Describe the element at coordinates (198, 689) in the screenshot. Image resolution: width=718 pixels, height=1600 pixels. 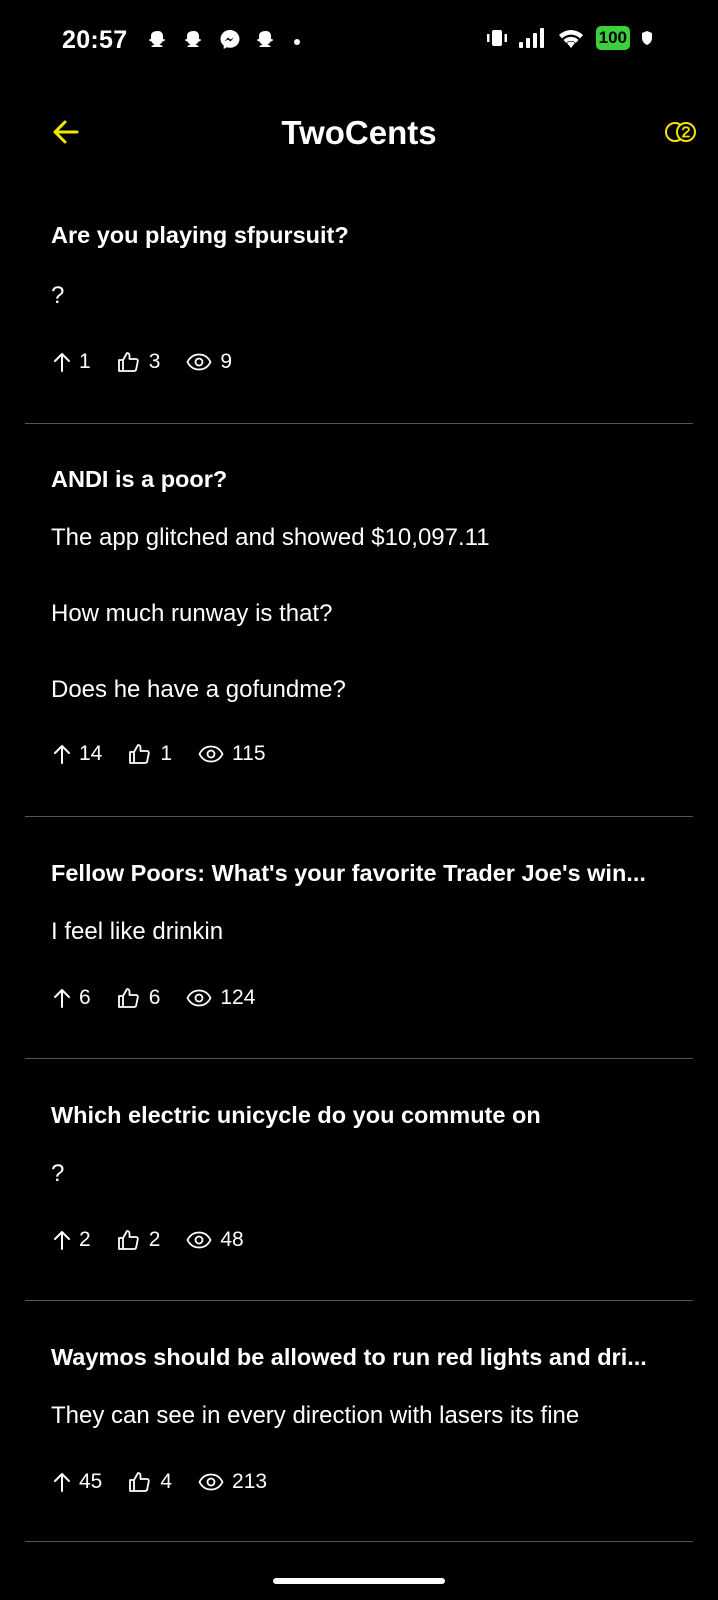
I see `post-body: Does he have a gofundme?` at that location.